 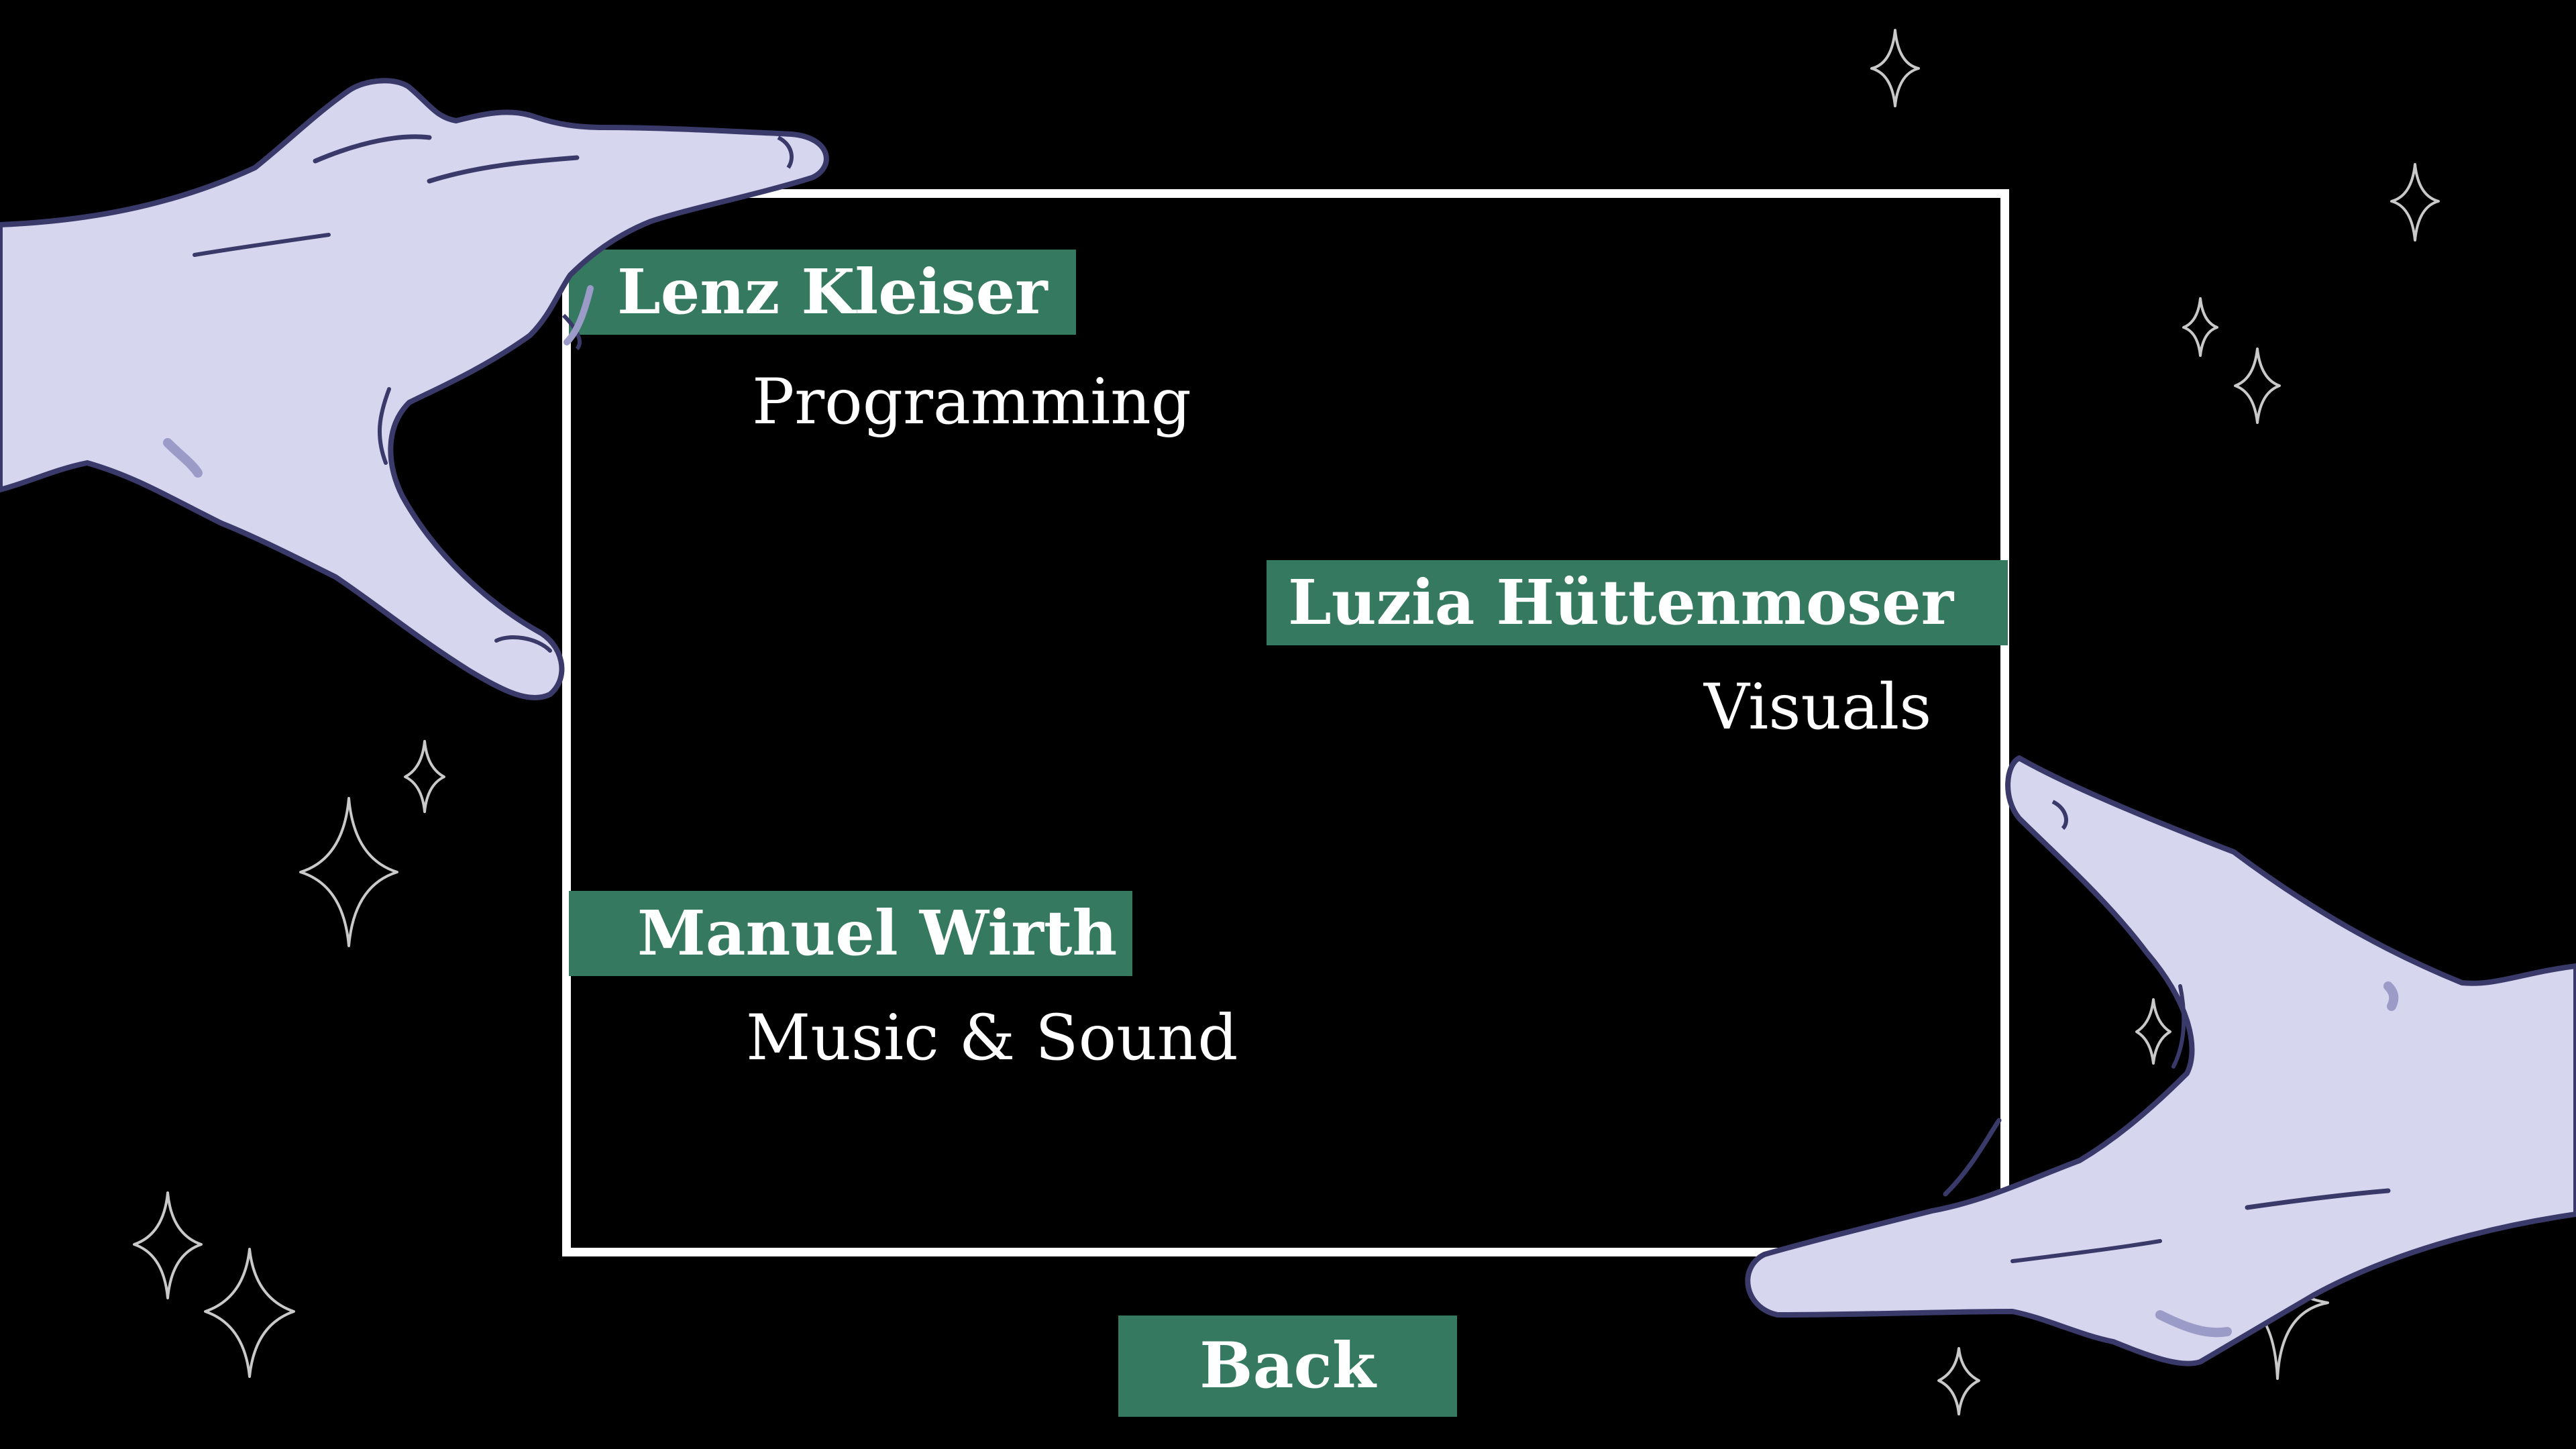 I want to click on right-hand-icon, so click(x=2160, y=1060).